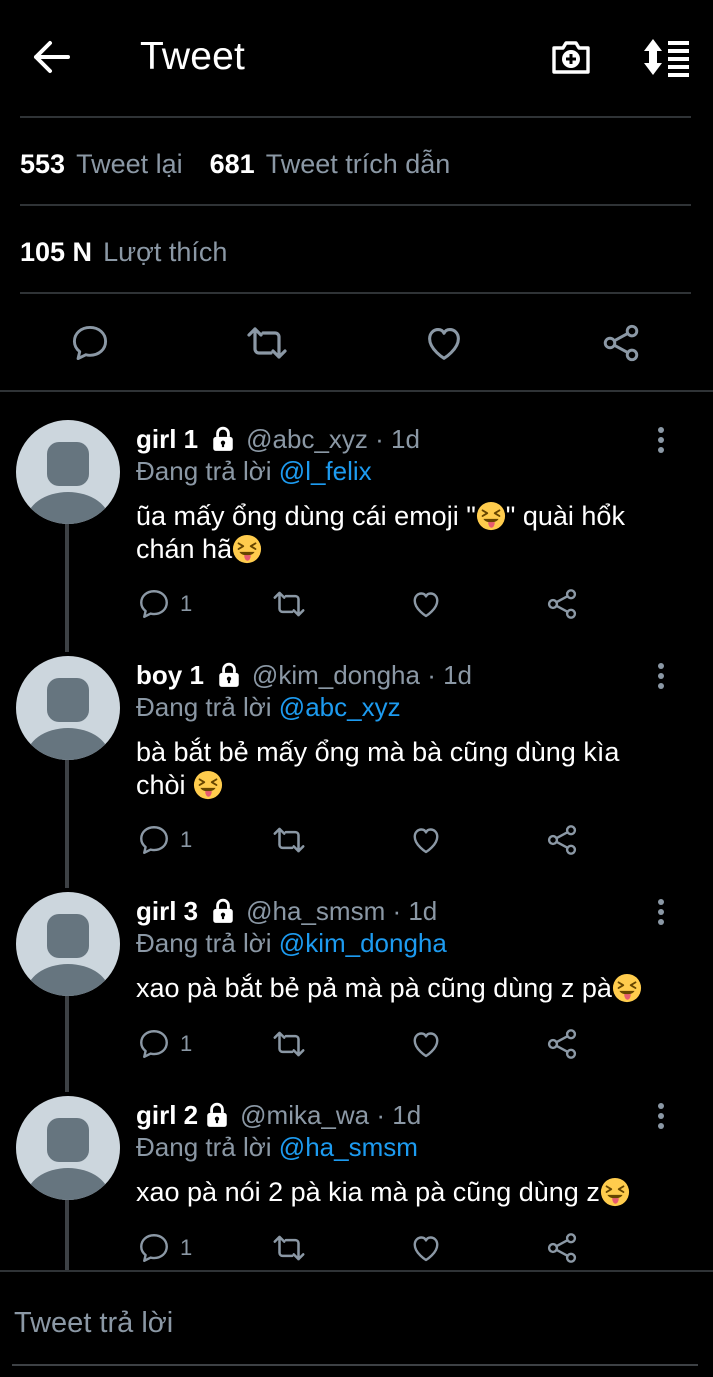 This screenshot has width=713, height=1377. What do you see at coordinates (356, 342) in the screenshot?
I see `tweet-action-bar` at bounding box center [356, 342].